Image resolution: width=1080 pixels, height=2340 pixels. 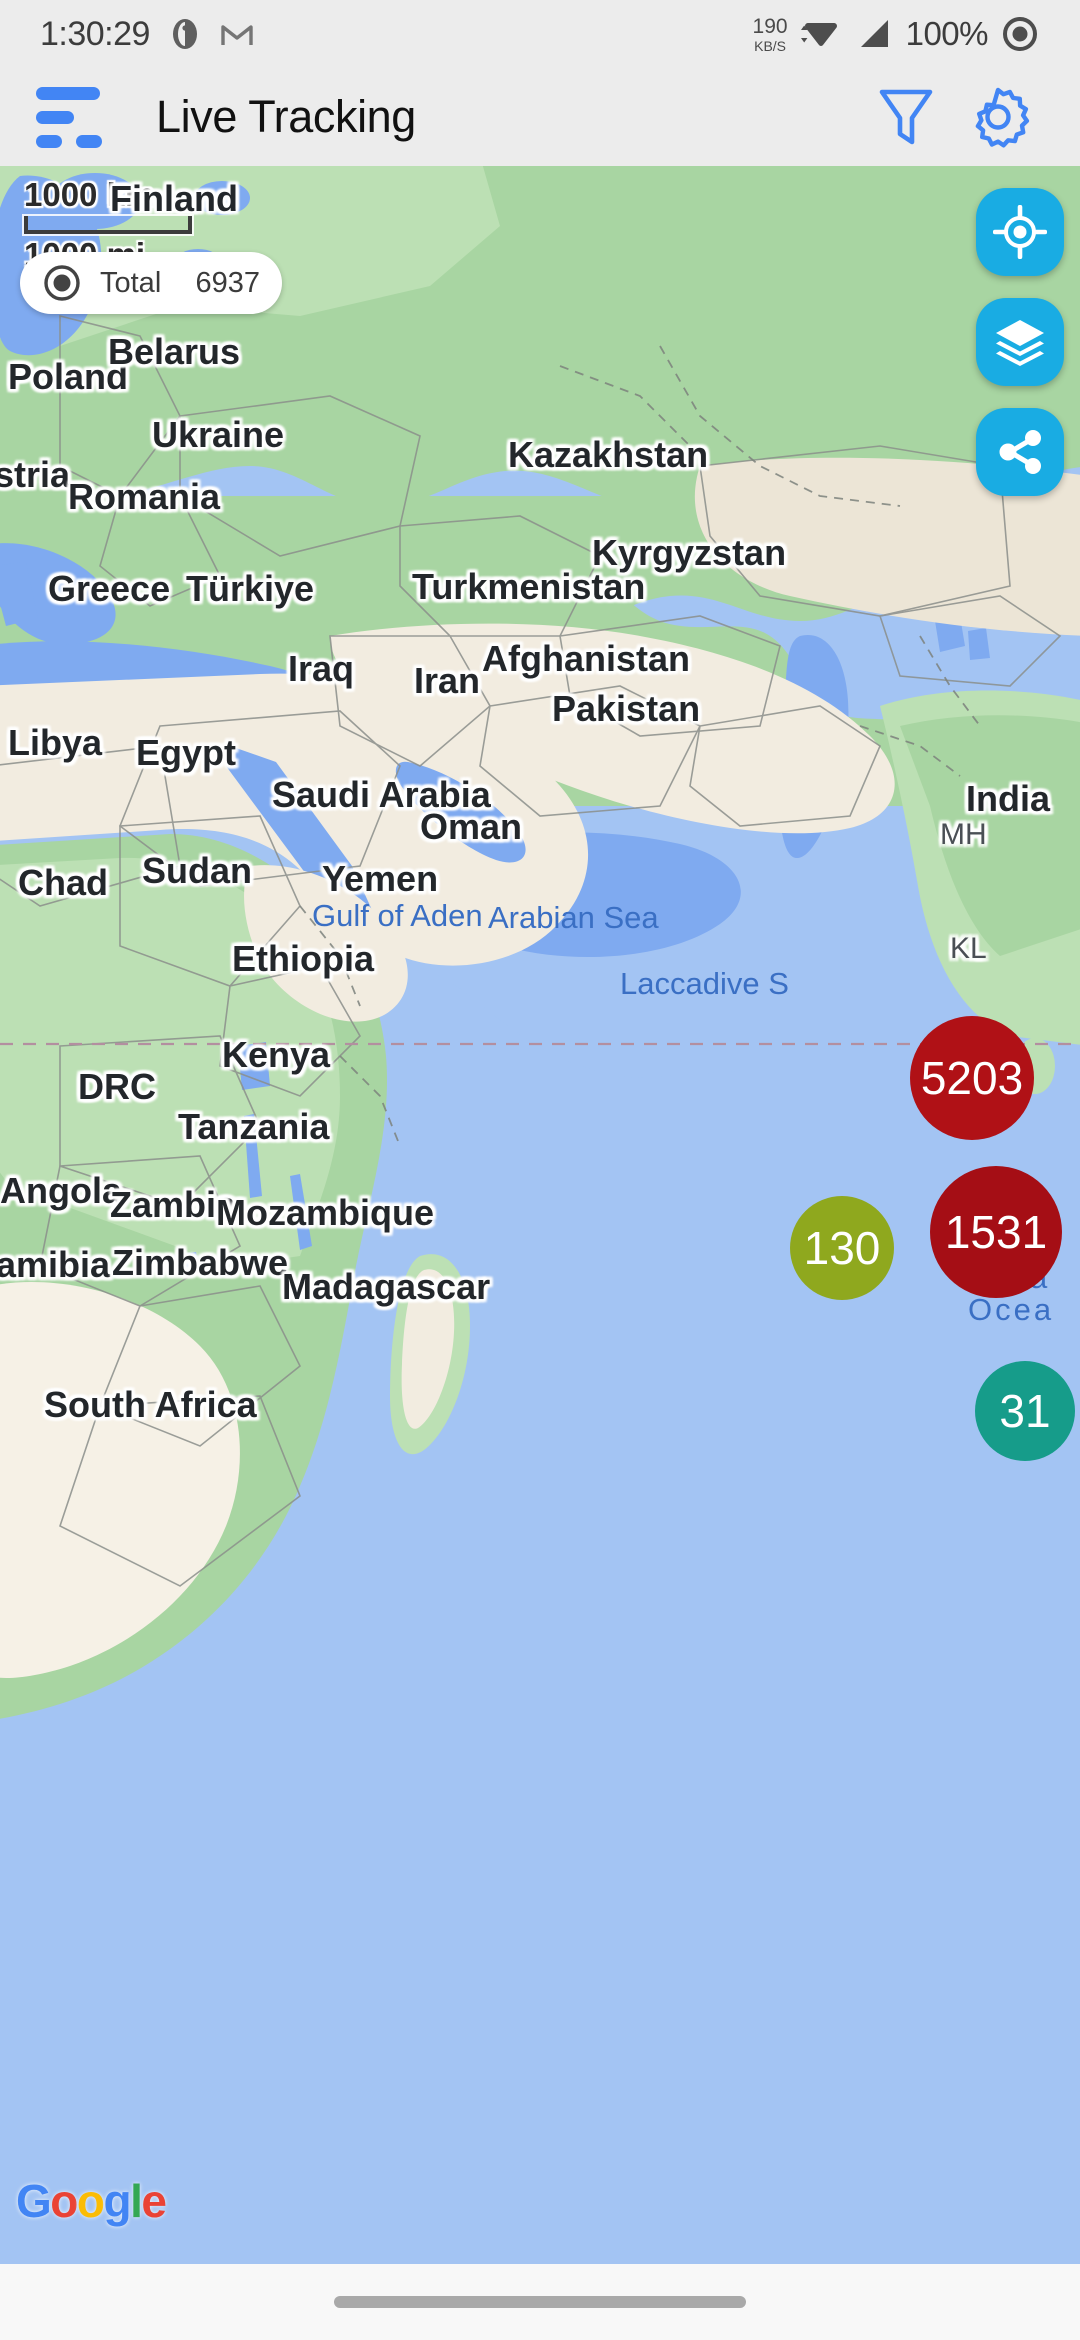 I want to click on map-action-buttons, so click(x=1020, y=342).